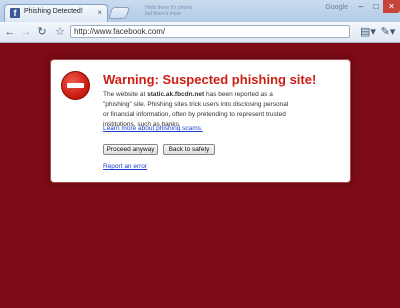 This screenshot has height=308, width=400. Describe the element at coordinates (42, 32) in the screenshot. I see `reload-icon: ↻` at that location.